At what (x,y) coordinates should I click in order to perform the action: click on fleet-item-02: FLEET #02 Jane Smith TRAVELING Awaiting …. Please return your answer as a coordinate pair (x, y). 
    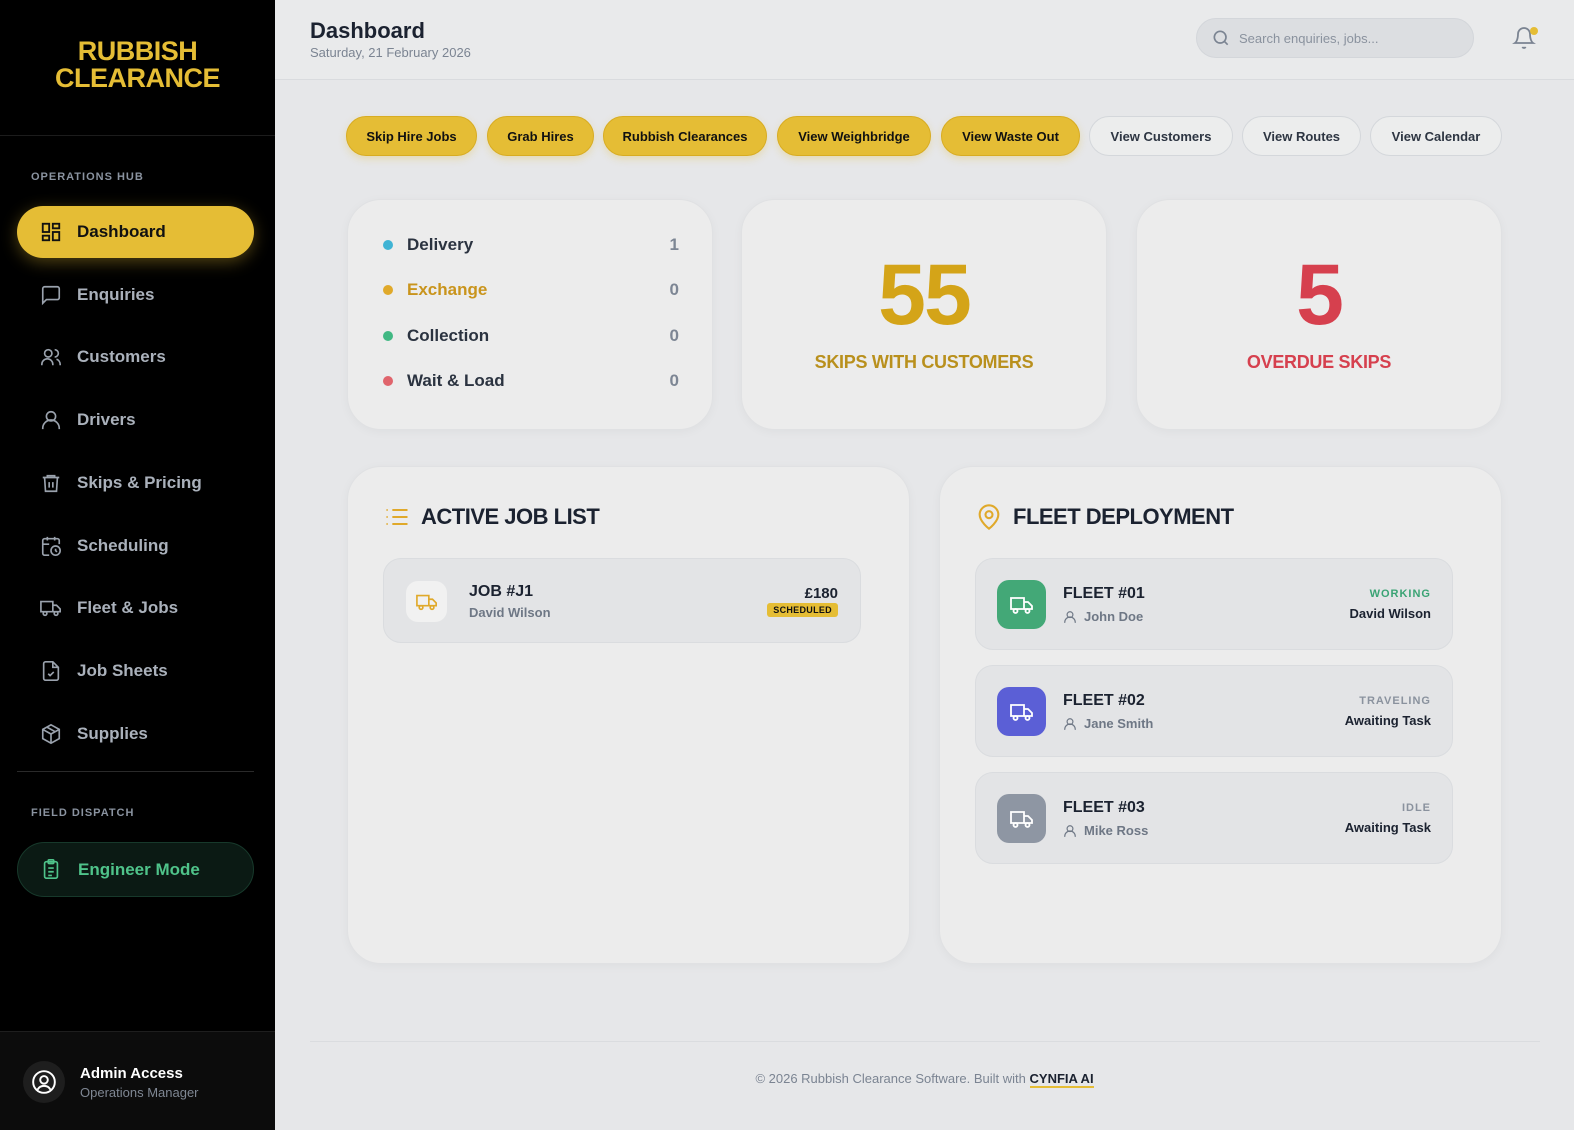
    Looking at the image, I should click on (1214, 711).